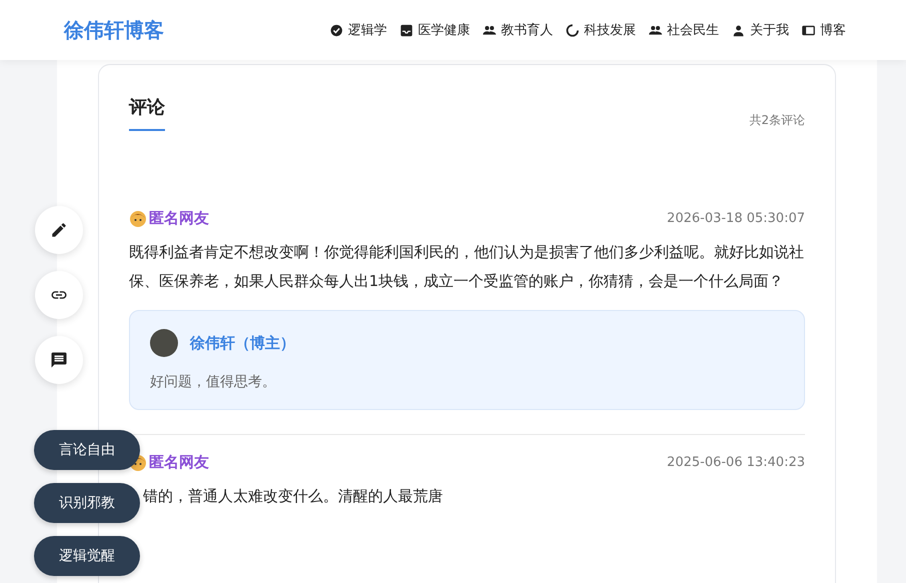  Describe the element at coordinates (213, 382) in the screenshot. I see `reply-text: 好问题，值得思考。` at that location.